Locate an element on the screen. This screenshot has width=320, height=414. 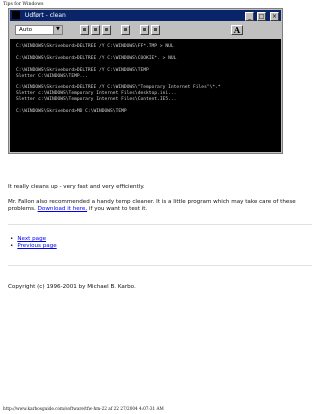
title-buttons: _ □ × is located at coordinates (261, 16).